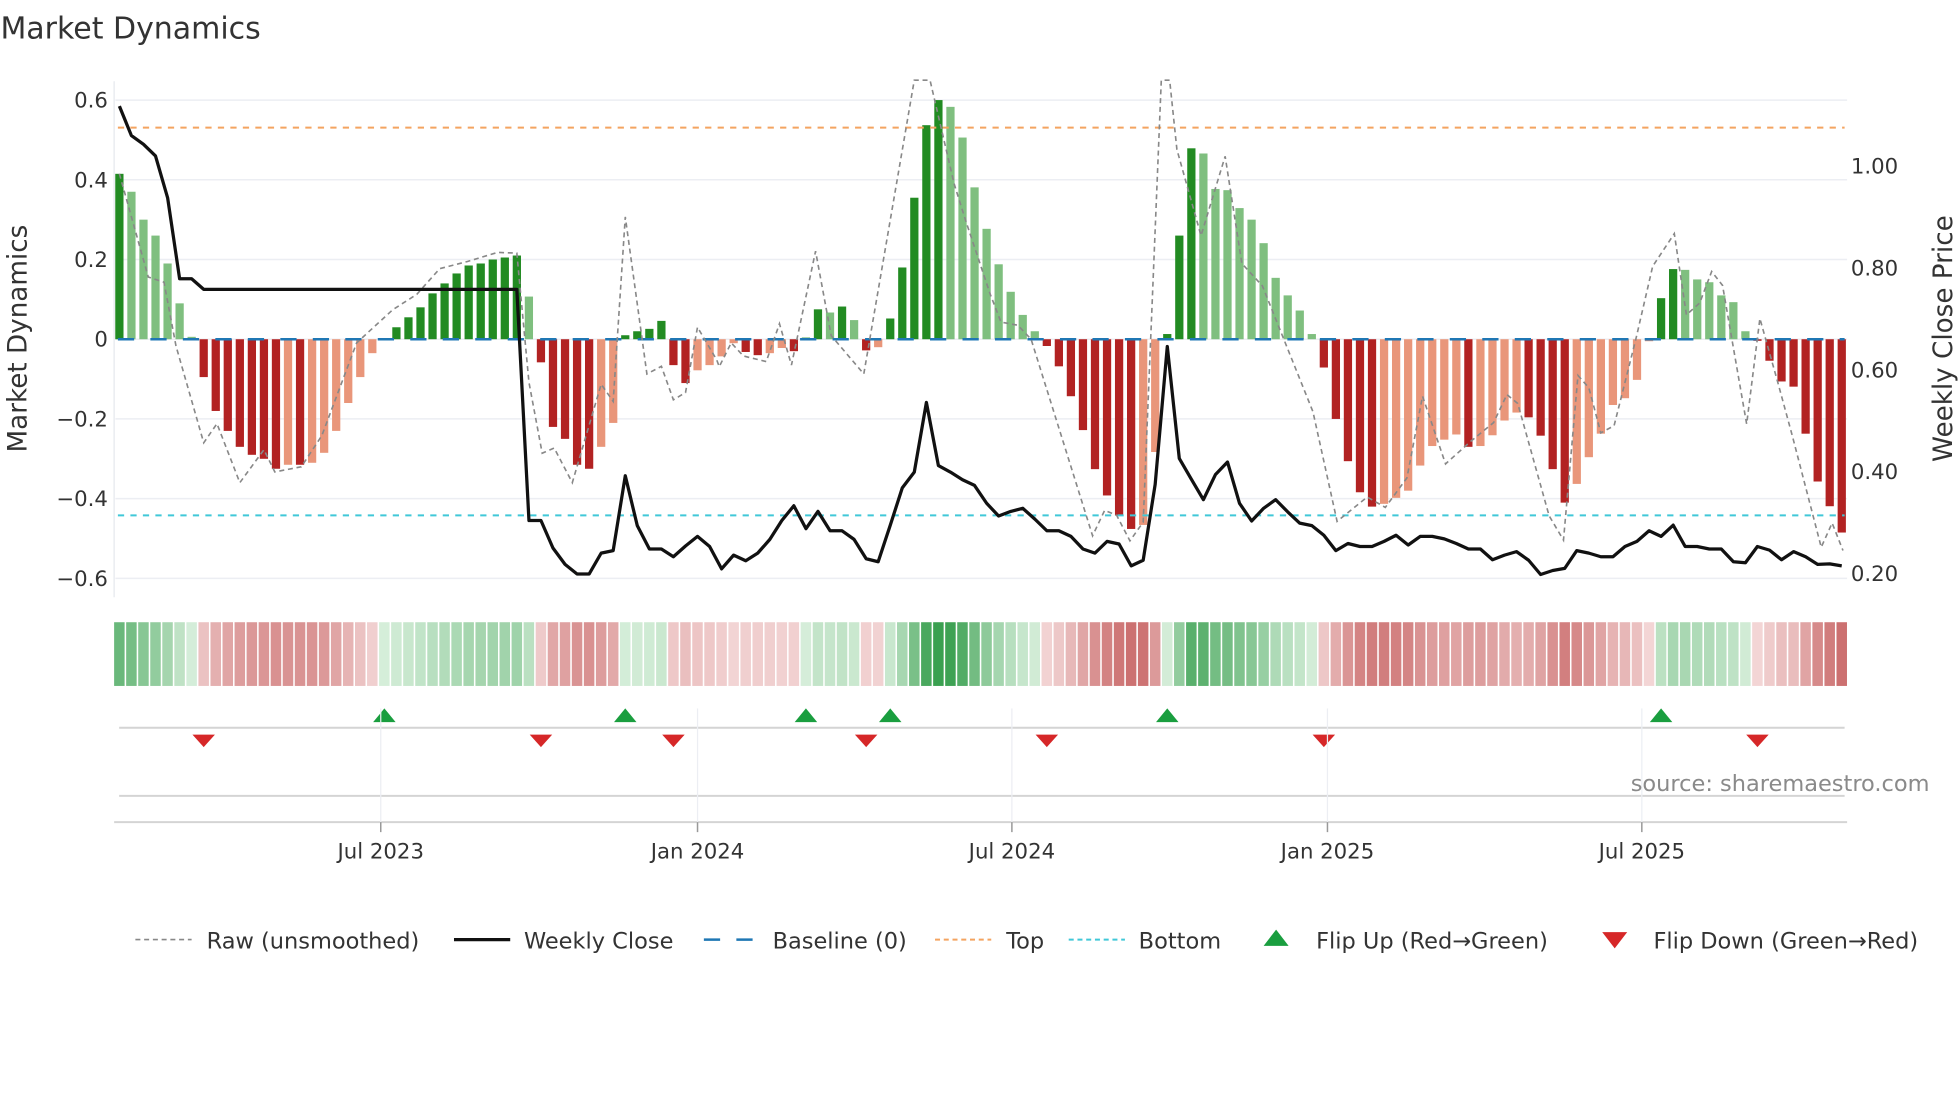 Image resolution: width=1960 pixels, height=1102 pixels. I want to click on x-tick-label: Jul 2023, so click(380, 851).